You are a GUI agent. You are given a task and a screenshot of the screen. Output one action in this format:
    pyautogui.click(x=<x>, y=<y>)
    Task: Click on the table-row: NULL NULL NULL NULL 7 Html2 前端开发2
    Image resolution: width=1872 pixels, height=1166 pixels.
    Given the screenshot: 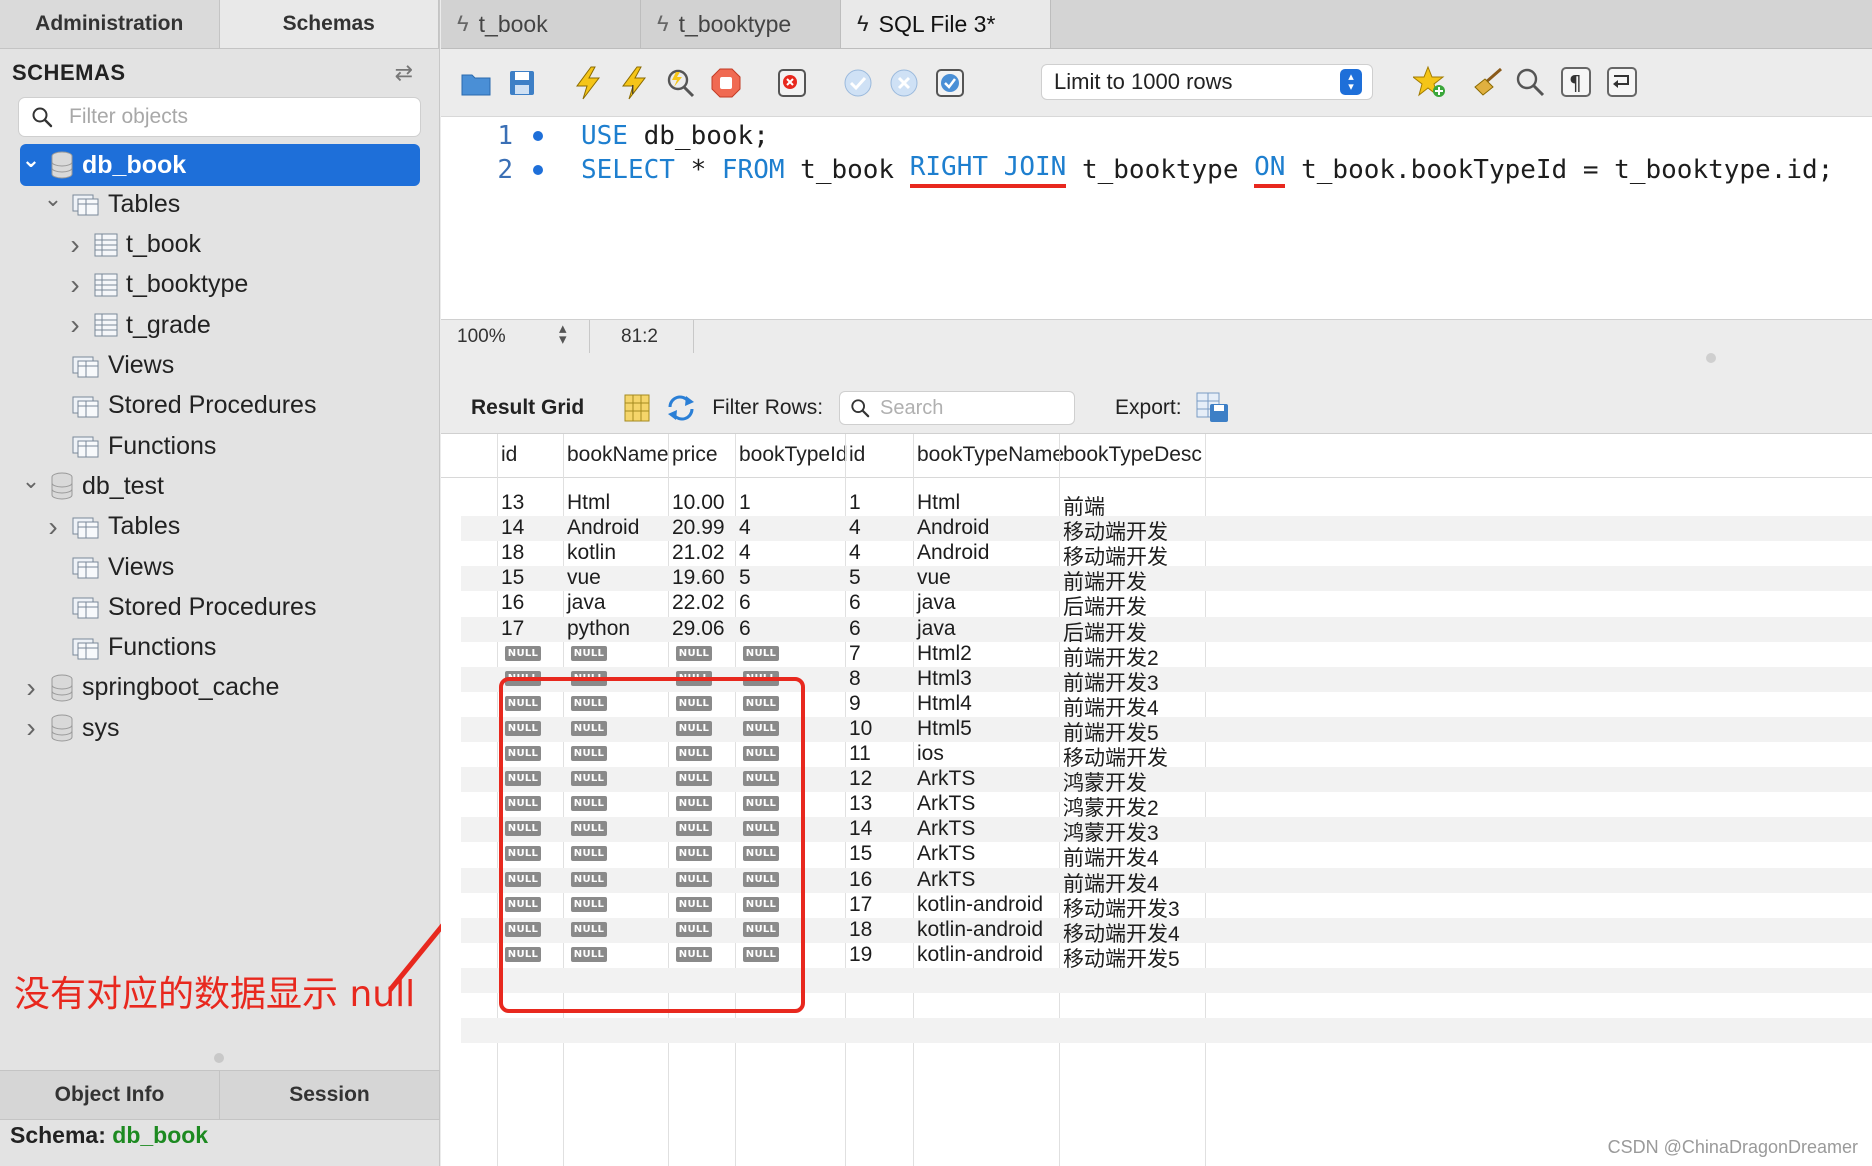 What is the action you would take?
    pyautogui.click(x=1166, y=656)
    